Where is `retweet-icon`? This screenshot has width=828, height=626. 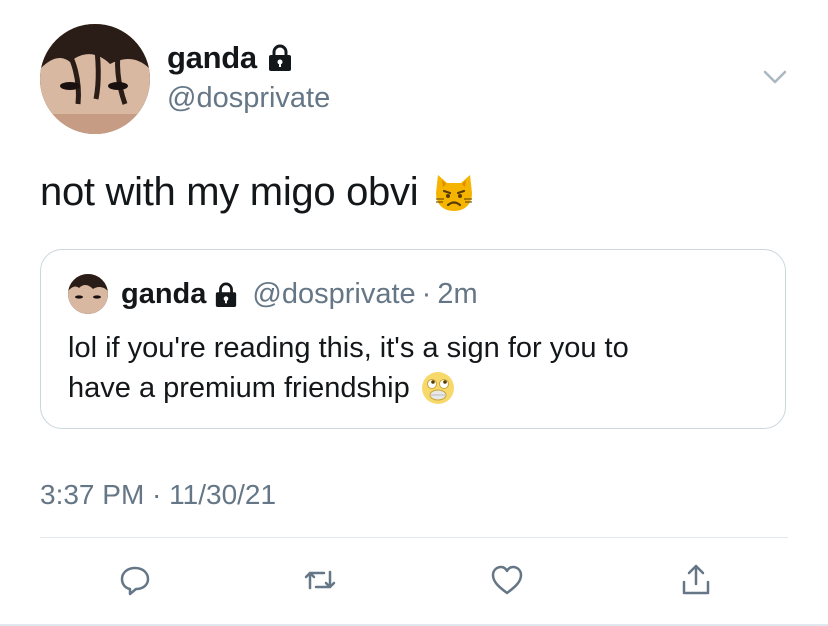
retweet-icon is located at coordinates (320, 580).